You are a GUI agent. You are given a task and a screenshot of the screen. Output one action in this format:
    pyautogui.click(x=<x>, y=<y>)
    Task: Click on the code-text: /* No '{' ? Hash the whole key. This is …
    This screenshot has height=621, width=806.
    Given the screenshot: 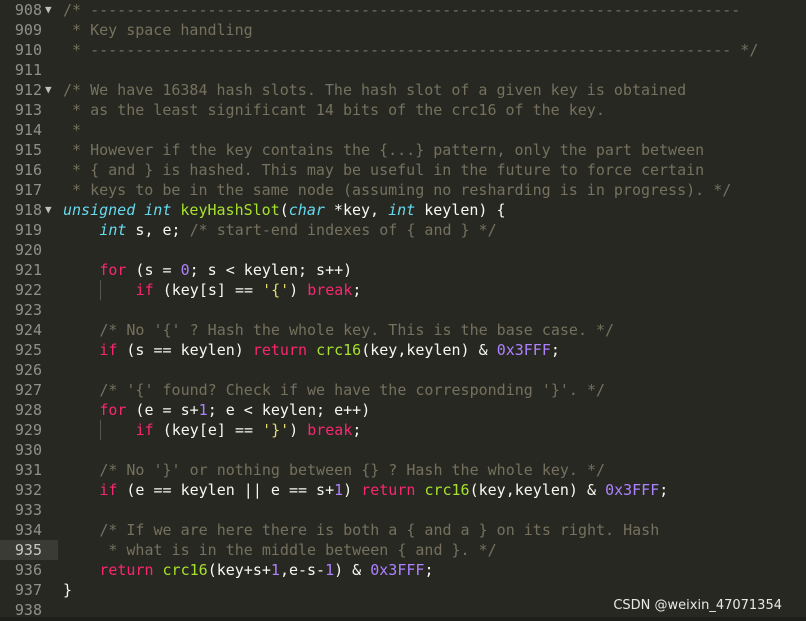 What is the action you would take?
    pyautogui.click(x=356, y=330)
    